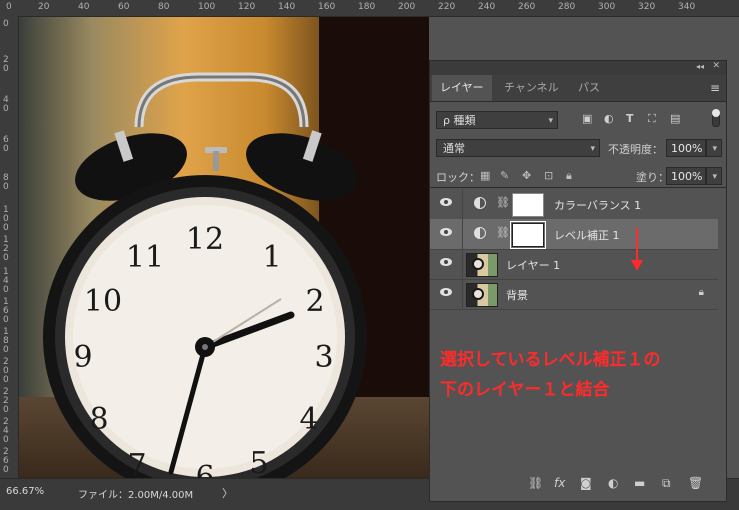  Describe the element at coordinates (6, 219) in the screenshot. I see `ruler-left-label: 100` at that location.